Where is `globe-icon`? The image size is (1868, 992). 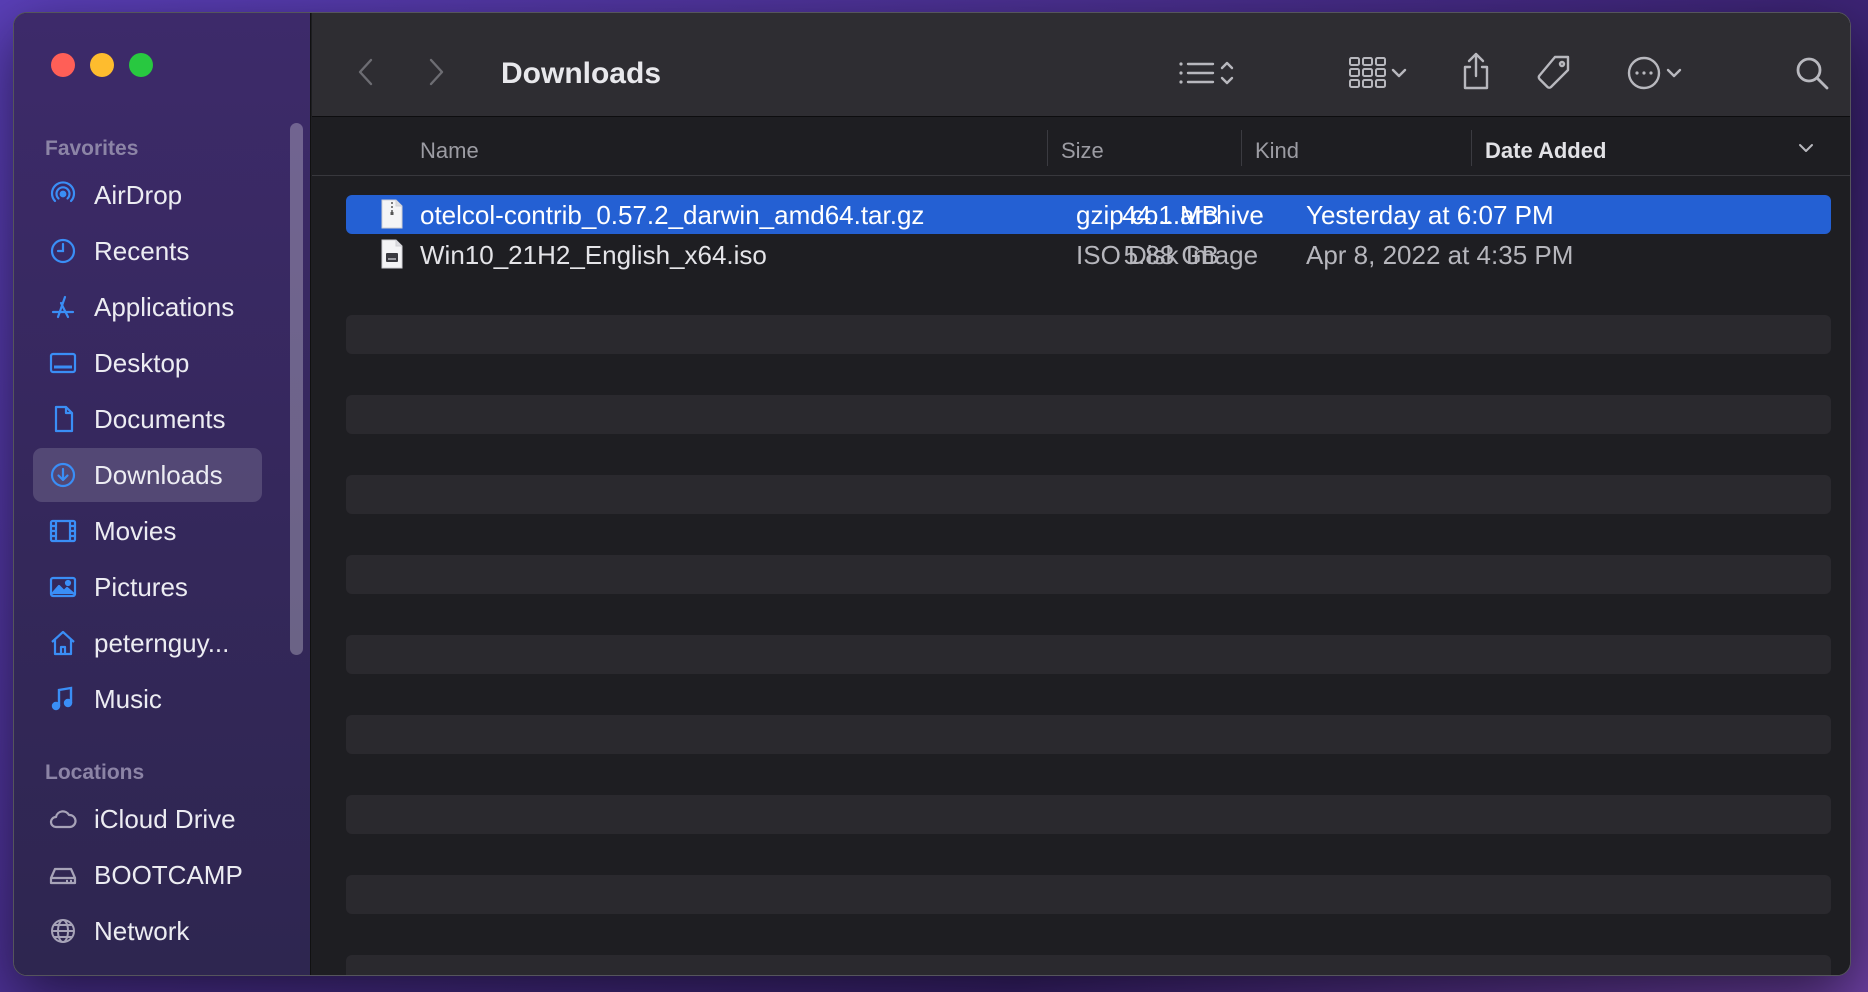 globe-icon is located at coordinates (63, 931).